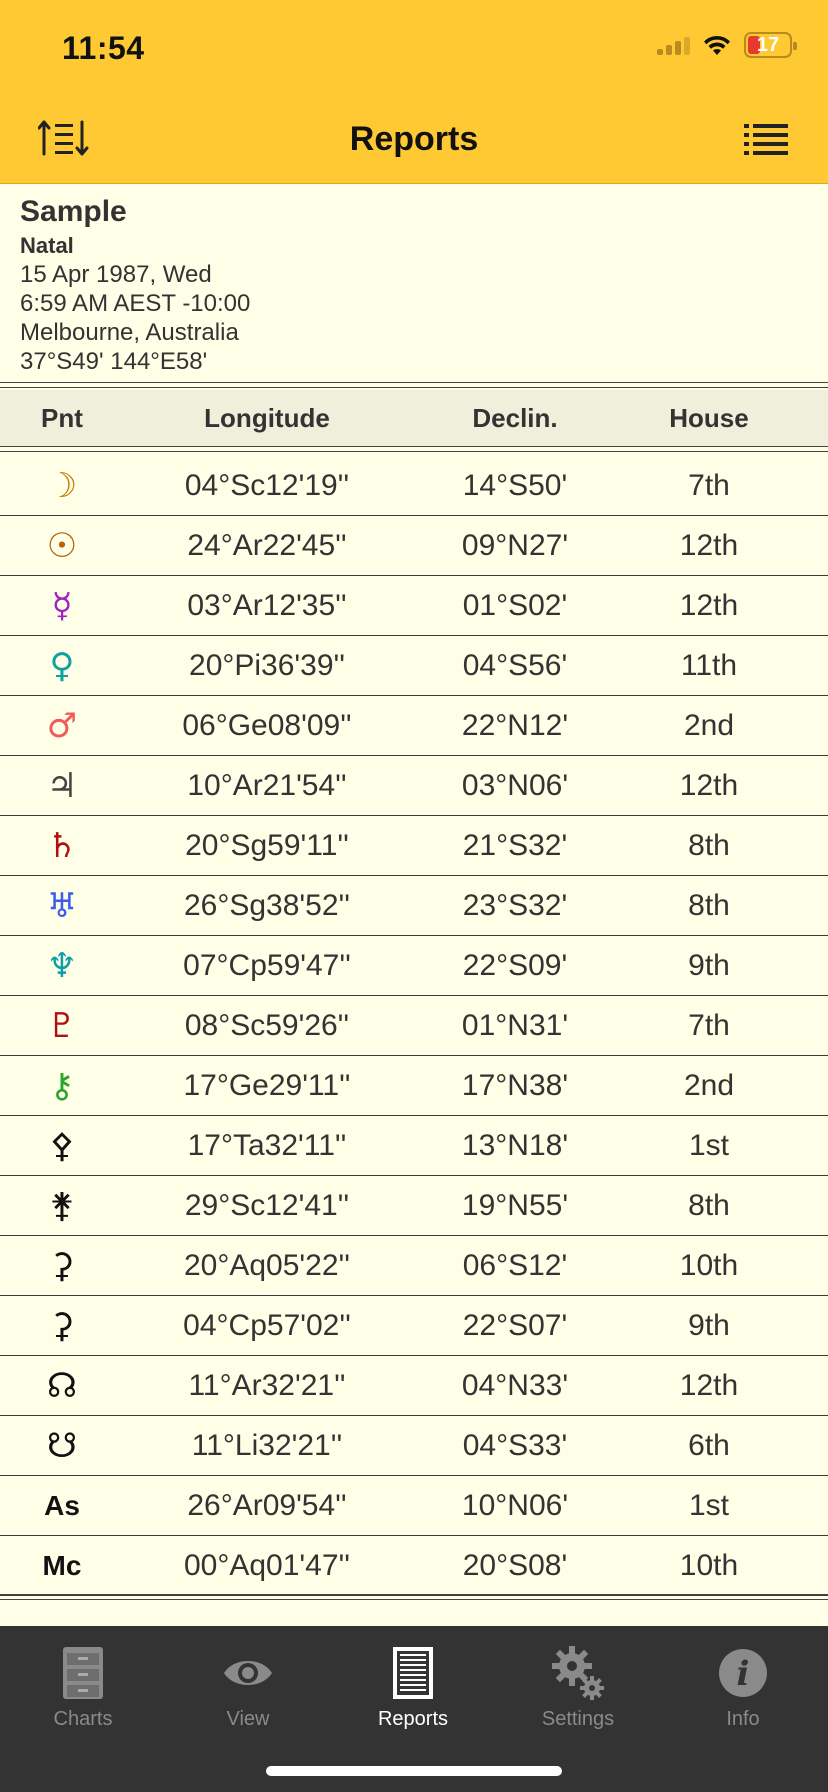  What do you see at coordinates (515, 485) in the screenshot?
I see `cell-declination: 14°S50'` at bounding box center [515, 485].